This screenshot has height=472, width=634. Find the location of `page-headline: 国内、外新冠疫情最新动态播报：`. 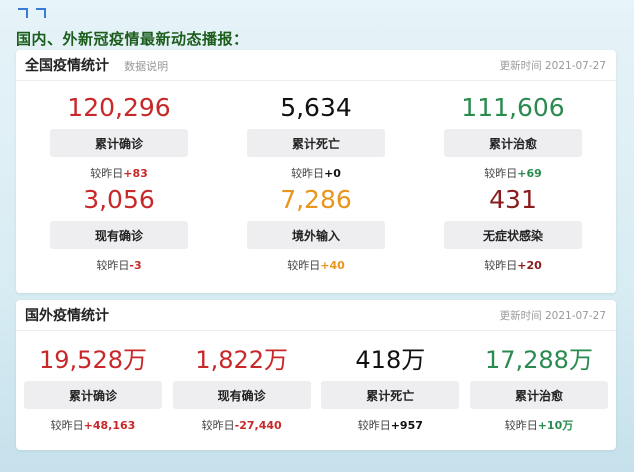

page-headline: 国内、外新冠疫情最新动态播报： is located at coordinates (132, 39).